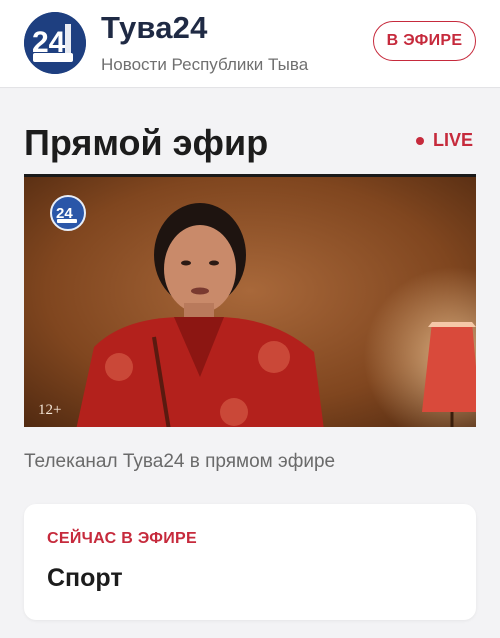 The width and height of the screenshot is (500, 638). Describe the element at coordinates (146, 142) in the screenshot. I see `page-title: Прямой эфир` at that location.